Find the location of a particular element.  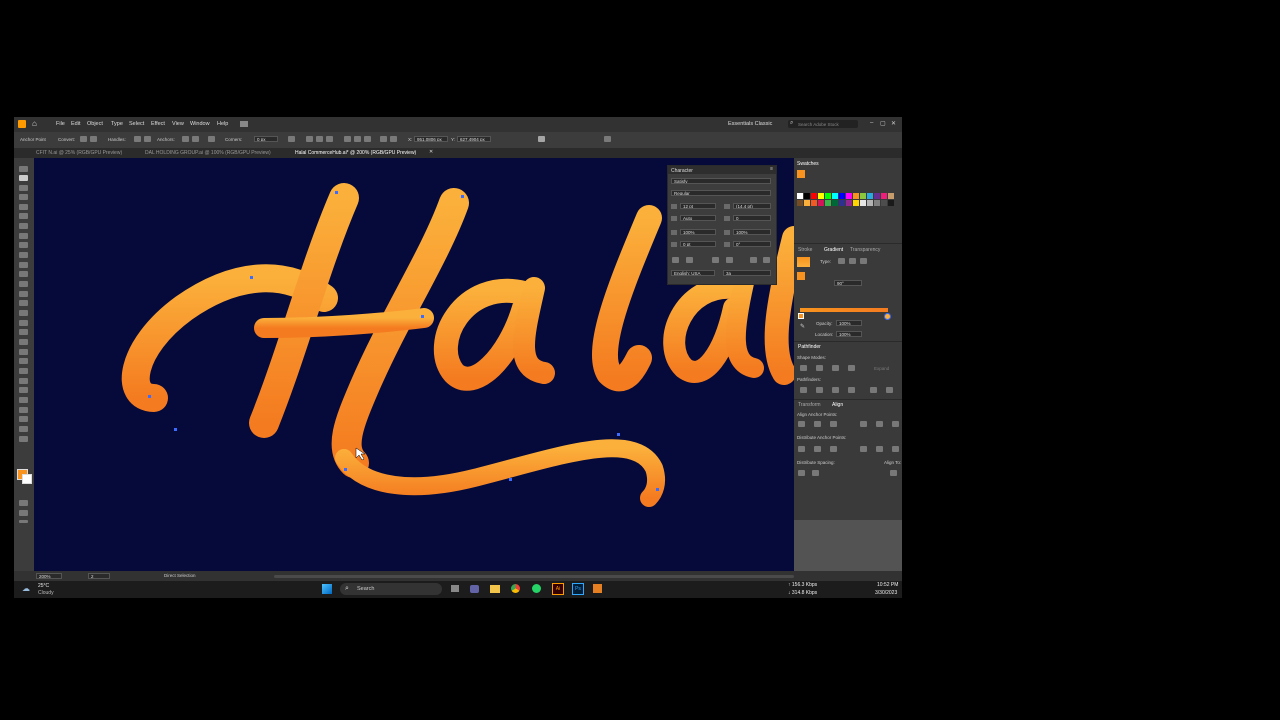

font-style-field: Regular is located at coordinates (721, 193).